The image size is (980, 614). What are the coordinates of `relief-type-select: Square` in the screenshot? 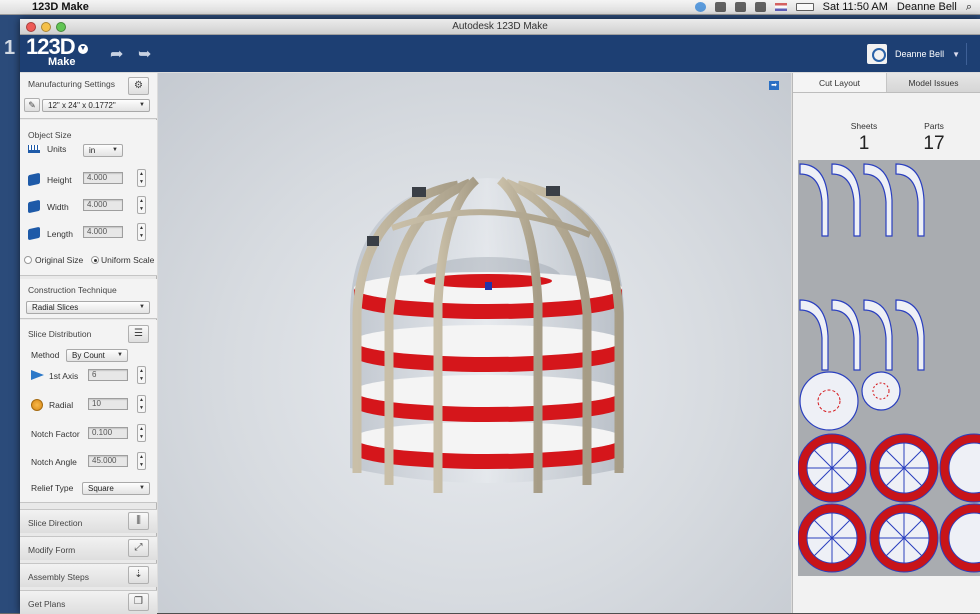 It's located at (116, 488).